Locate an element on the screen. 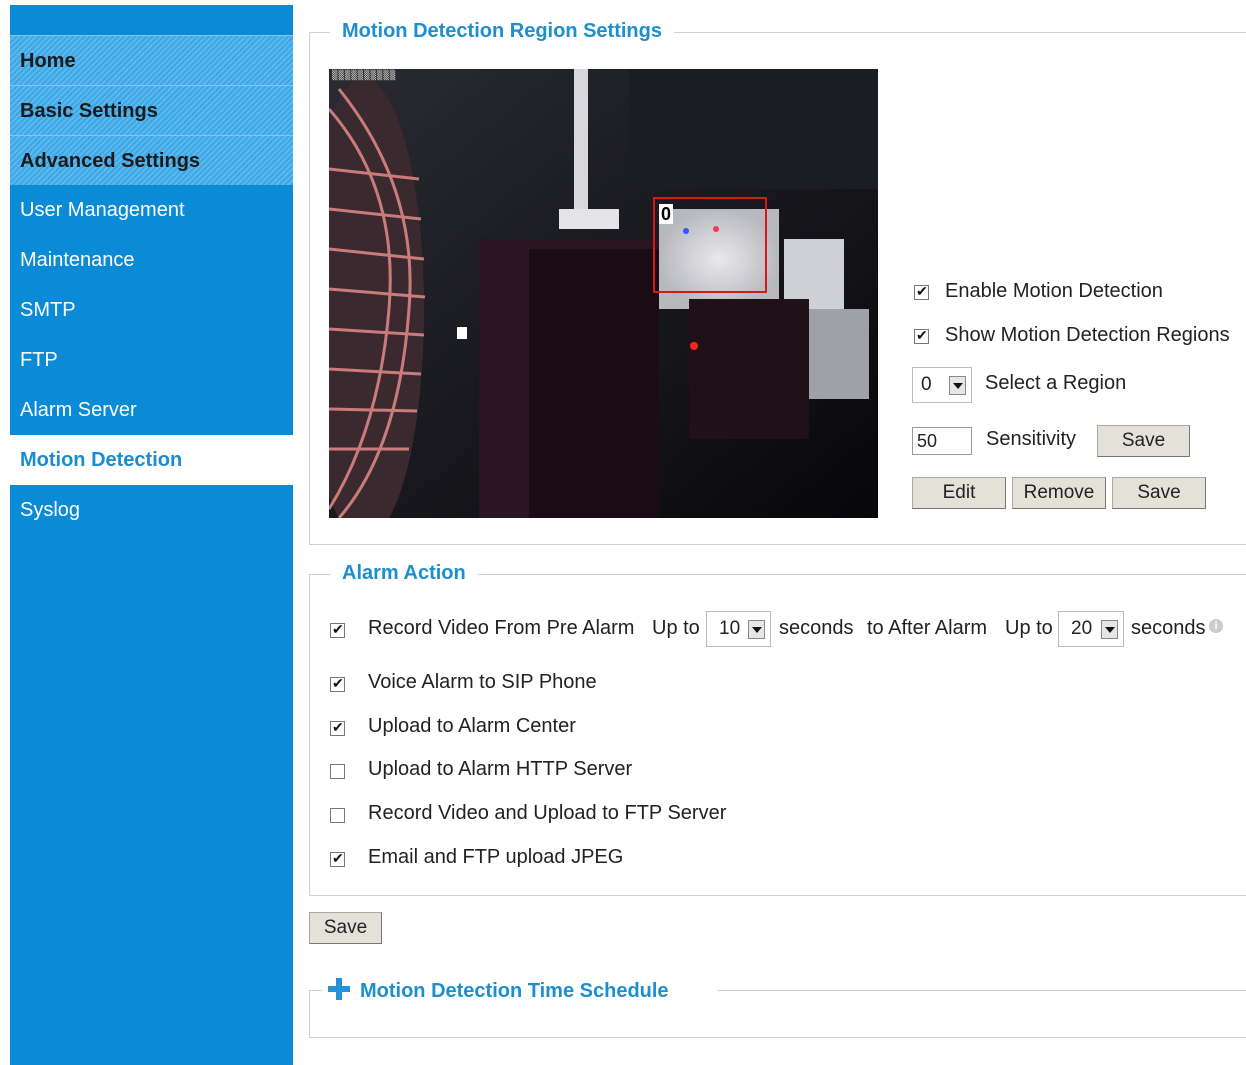  pre-alarm-seconds-value: 10 is located at coordinates (730, 628).